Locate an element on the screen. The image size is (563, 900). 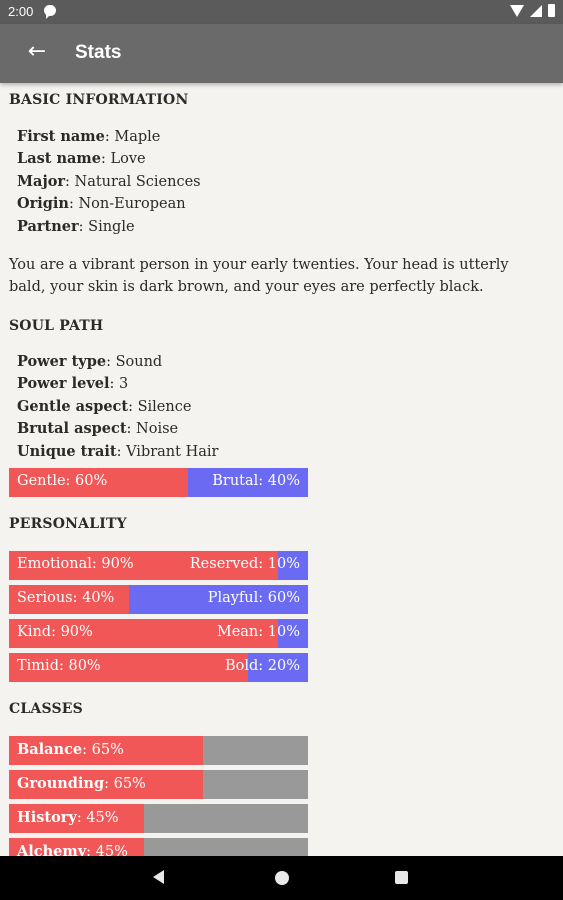
class-bar-balance: Balance: 65% is located at coordinates (158, 750).